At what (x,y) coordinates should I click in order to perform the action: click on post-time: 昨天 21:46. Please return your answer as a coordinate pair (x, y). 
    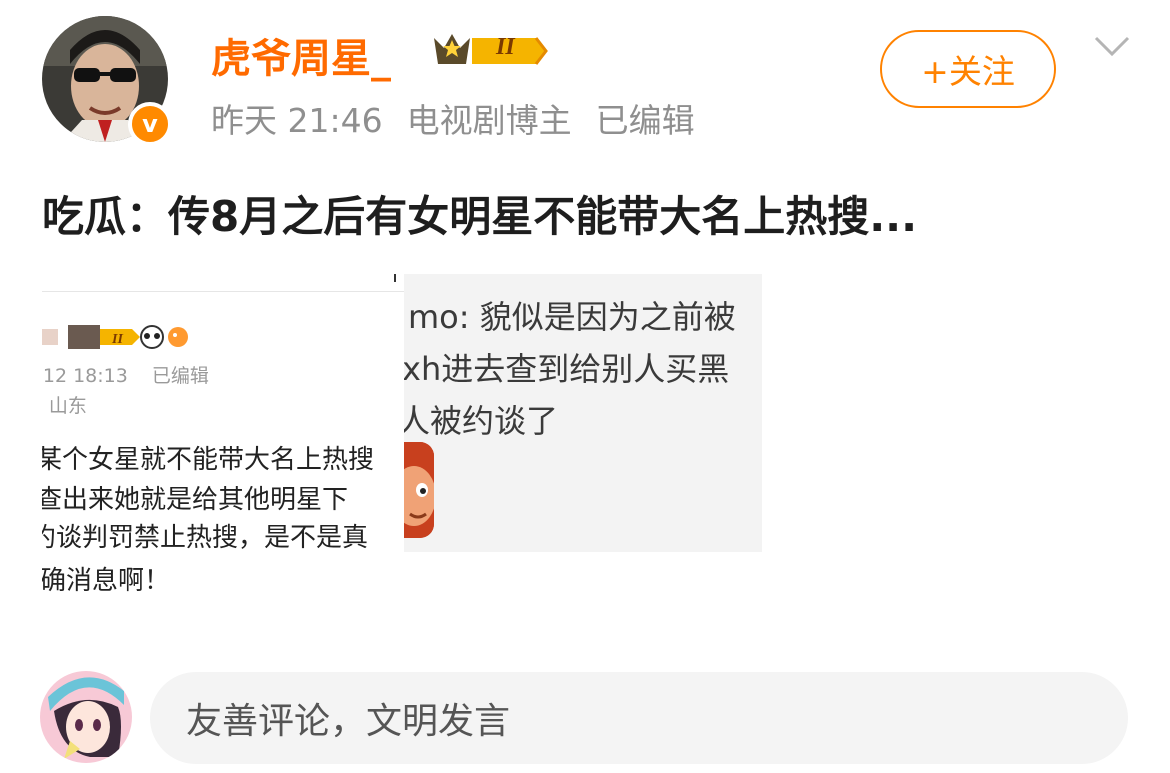
    Looking at the image, I should click on (297, 120).